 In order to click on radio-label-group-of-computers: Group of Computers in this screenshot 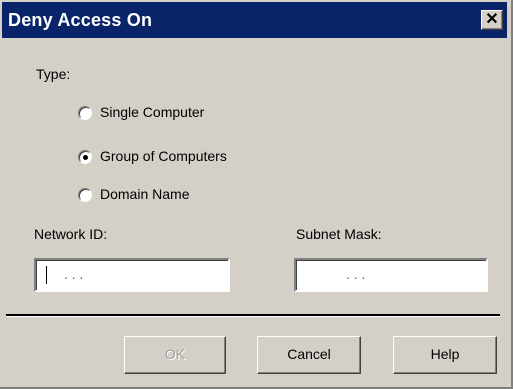, I will do `click(163, 156)`.